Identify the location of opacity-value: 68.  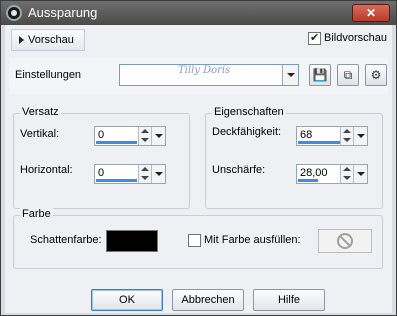
(306, 135).